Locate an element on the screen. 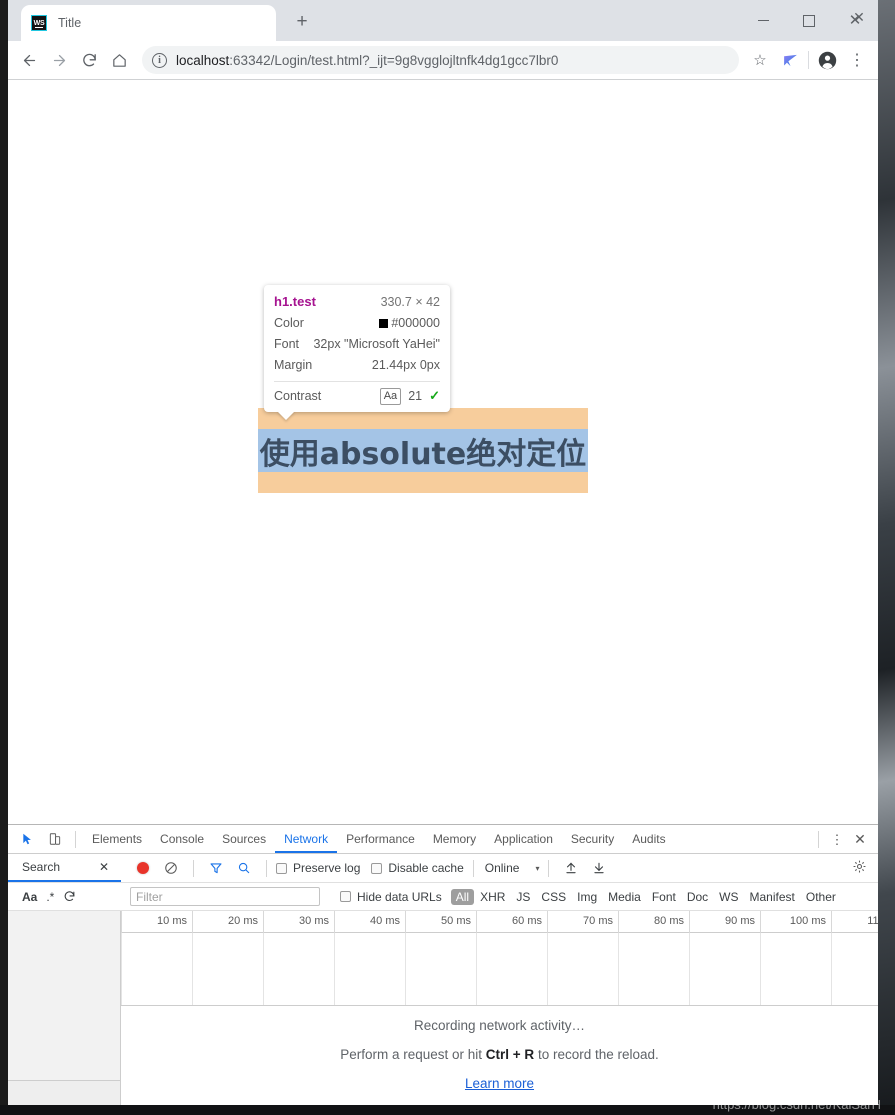 Image resolution: width=895 pixels, height=1115 pixels. search-icon is located at coordinates (244, 868).